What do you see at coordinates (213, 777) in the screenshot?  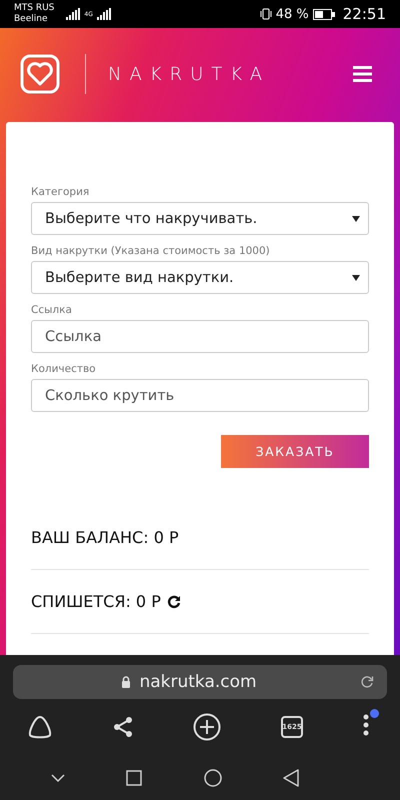 I see `home-icon` at bounding box center [213, 777].